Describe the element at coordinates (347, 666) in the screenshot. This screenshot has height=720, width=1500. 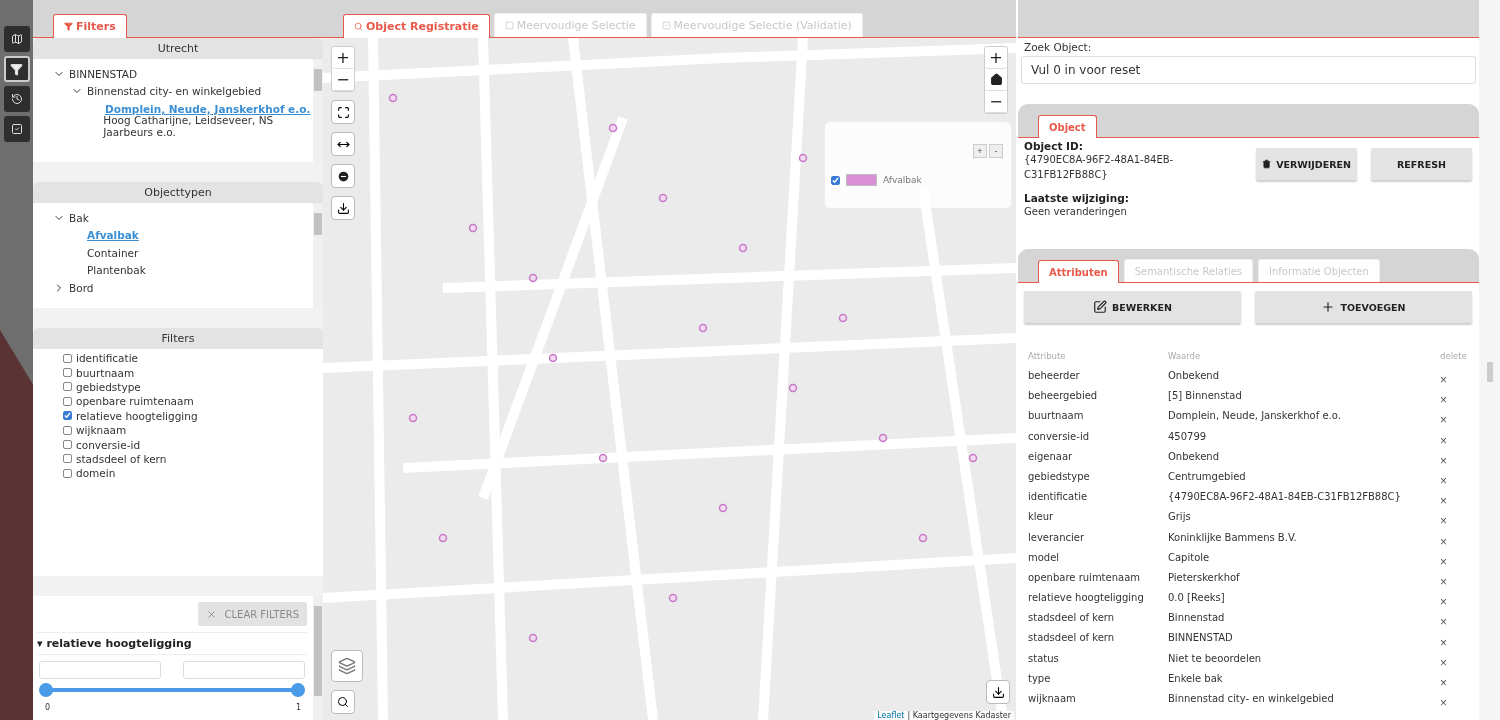
I see `layers-button` at that location.